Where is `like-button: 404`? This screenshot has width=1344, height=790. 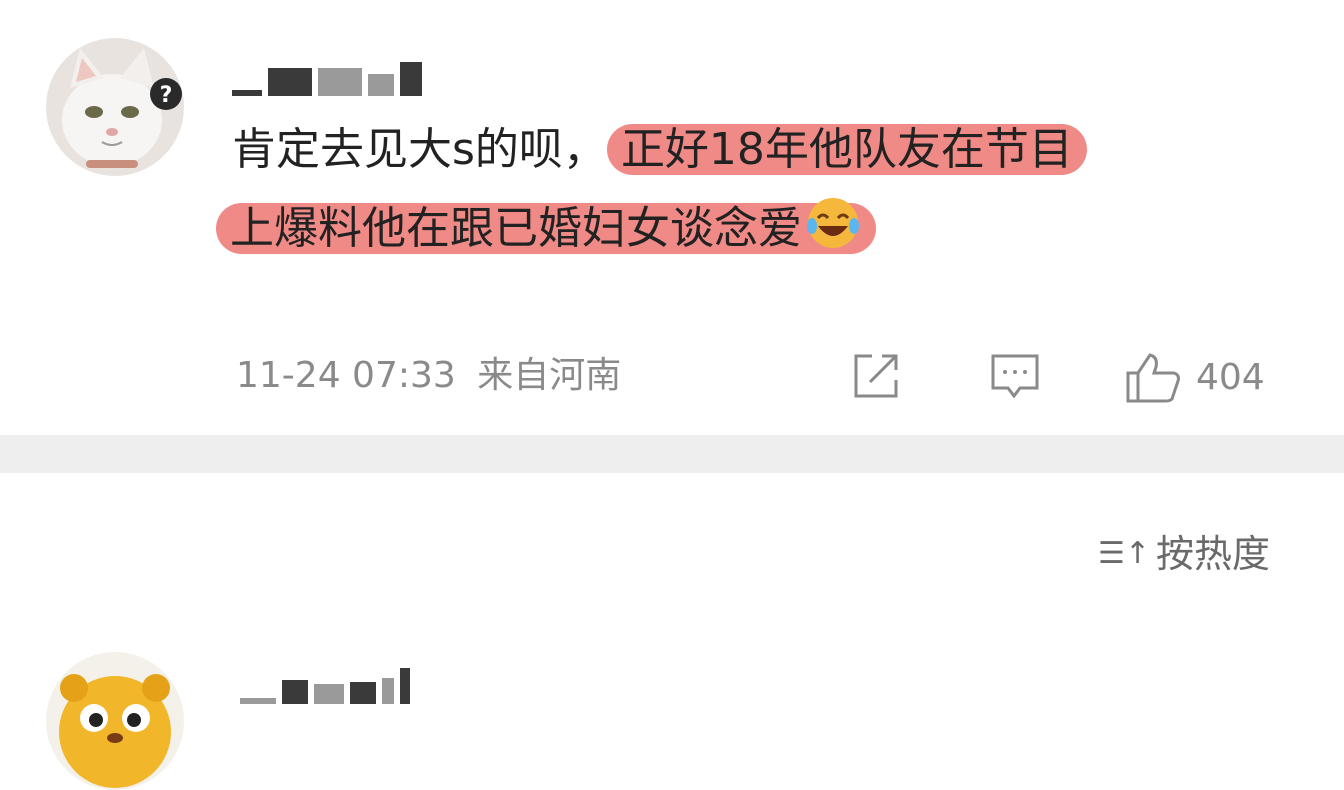 like-button: 404 is located at coordinates (1194, 378).